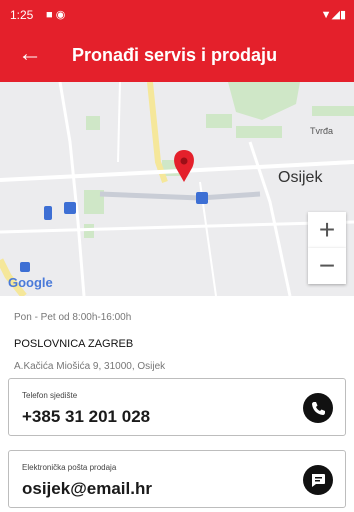 The height and width of the screenshot is (512, 354). Describe the element at coordinates (318, 480) in the screenshot. I see `chat-icon` at that location.